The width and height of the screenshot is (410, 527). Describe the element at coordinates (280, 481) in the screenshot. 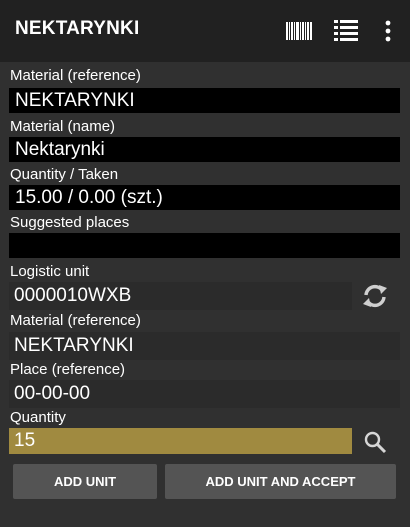

I see `add-unit-and-accept-button: ADD UNIT AND ACCEPT` at that location.